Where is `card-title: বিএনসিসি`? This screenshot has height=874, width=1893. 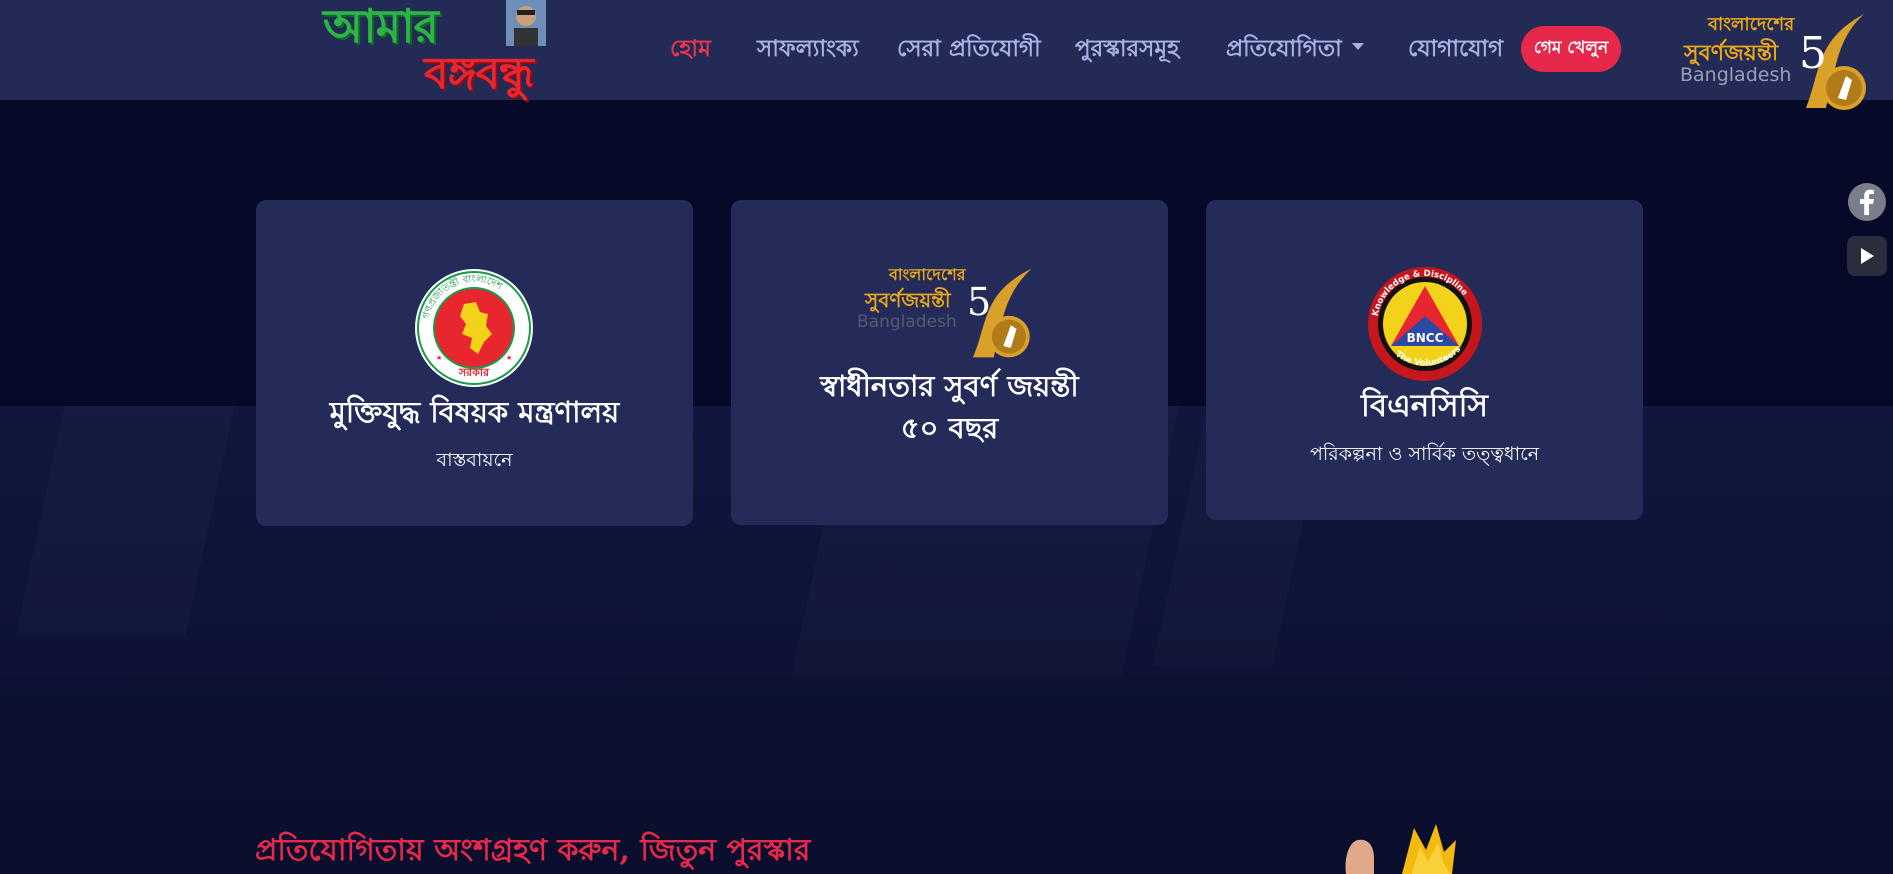 card-title: বিএনসিসি is located at coordinates (1424, 406).